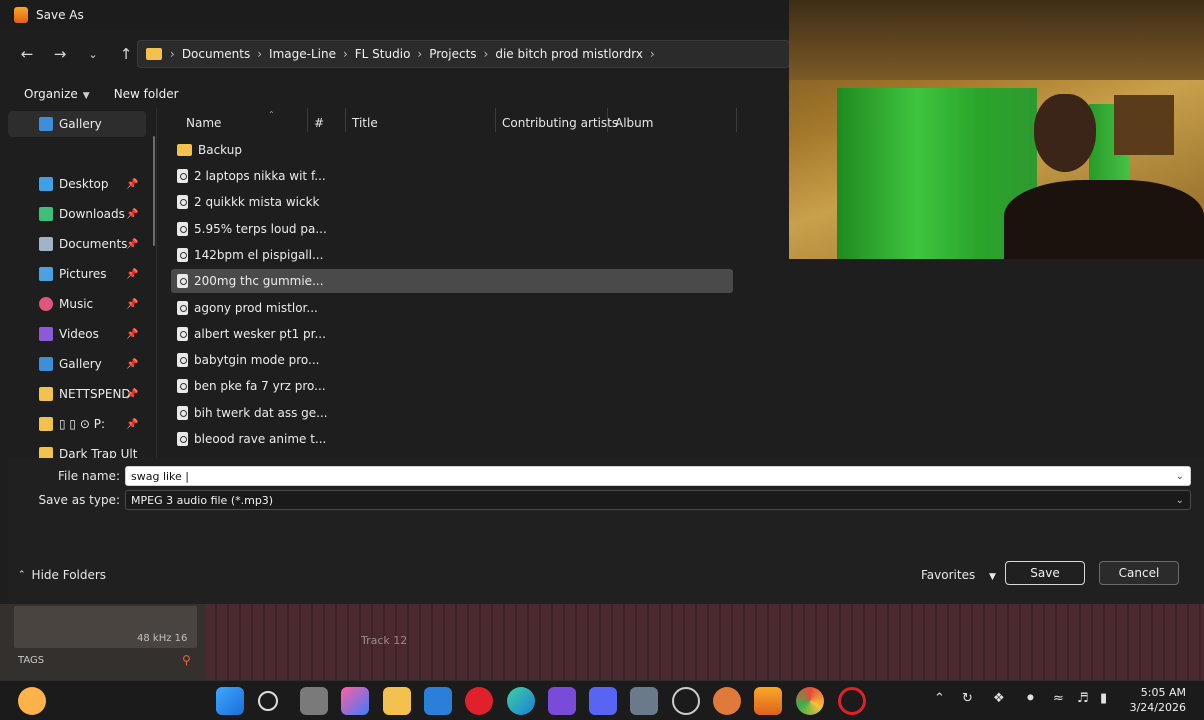 Image resolution: width=1204 pixels, height=720 pixels. What do you see at coordinates (62, 575) in the screenshot?
I see `hide-folders-button: ⌃ Hide Folders` at bounding box center [62, 575].